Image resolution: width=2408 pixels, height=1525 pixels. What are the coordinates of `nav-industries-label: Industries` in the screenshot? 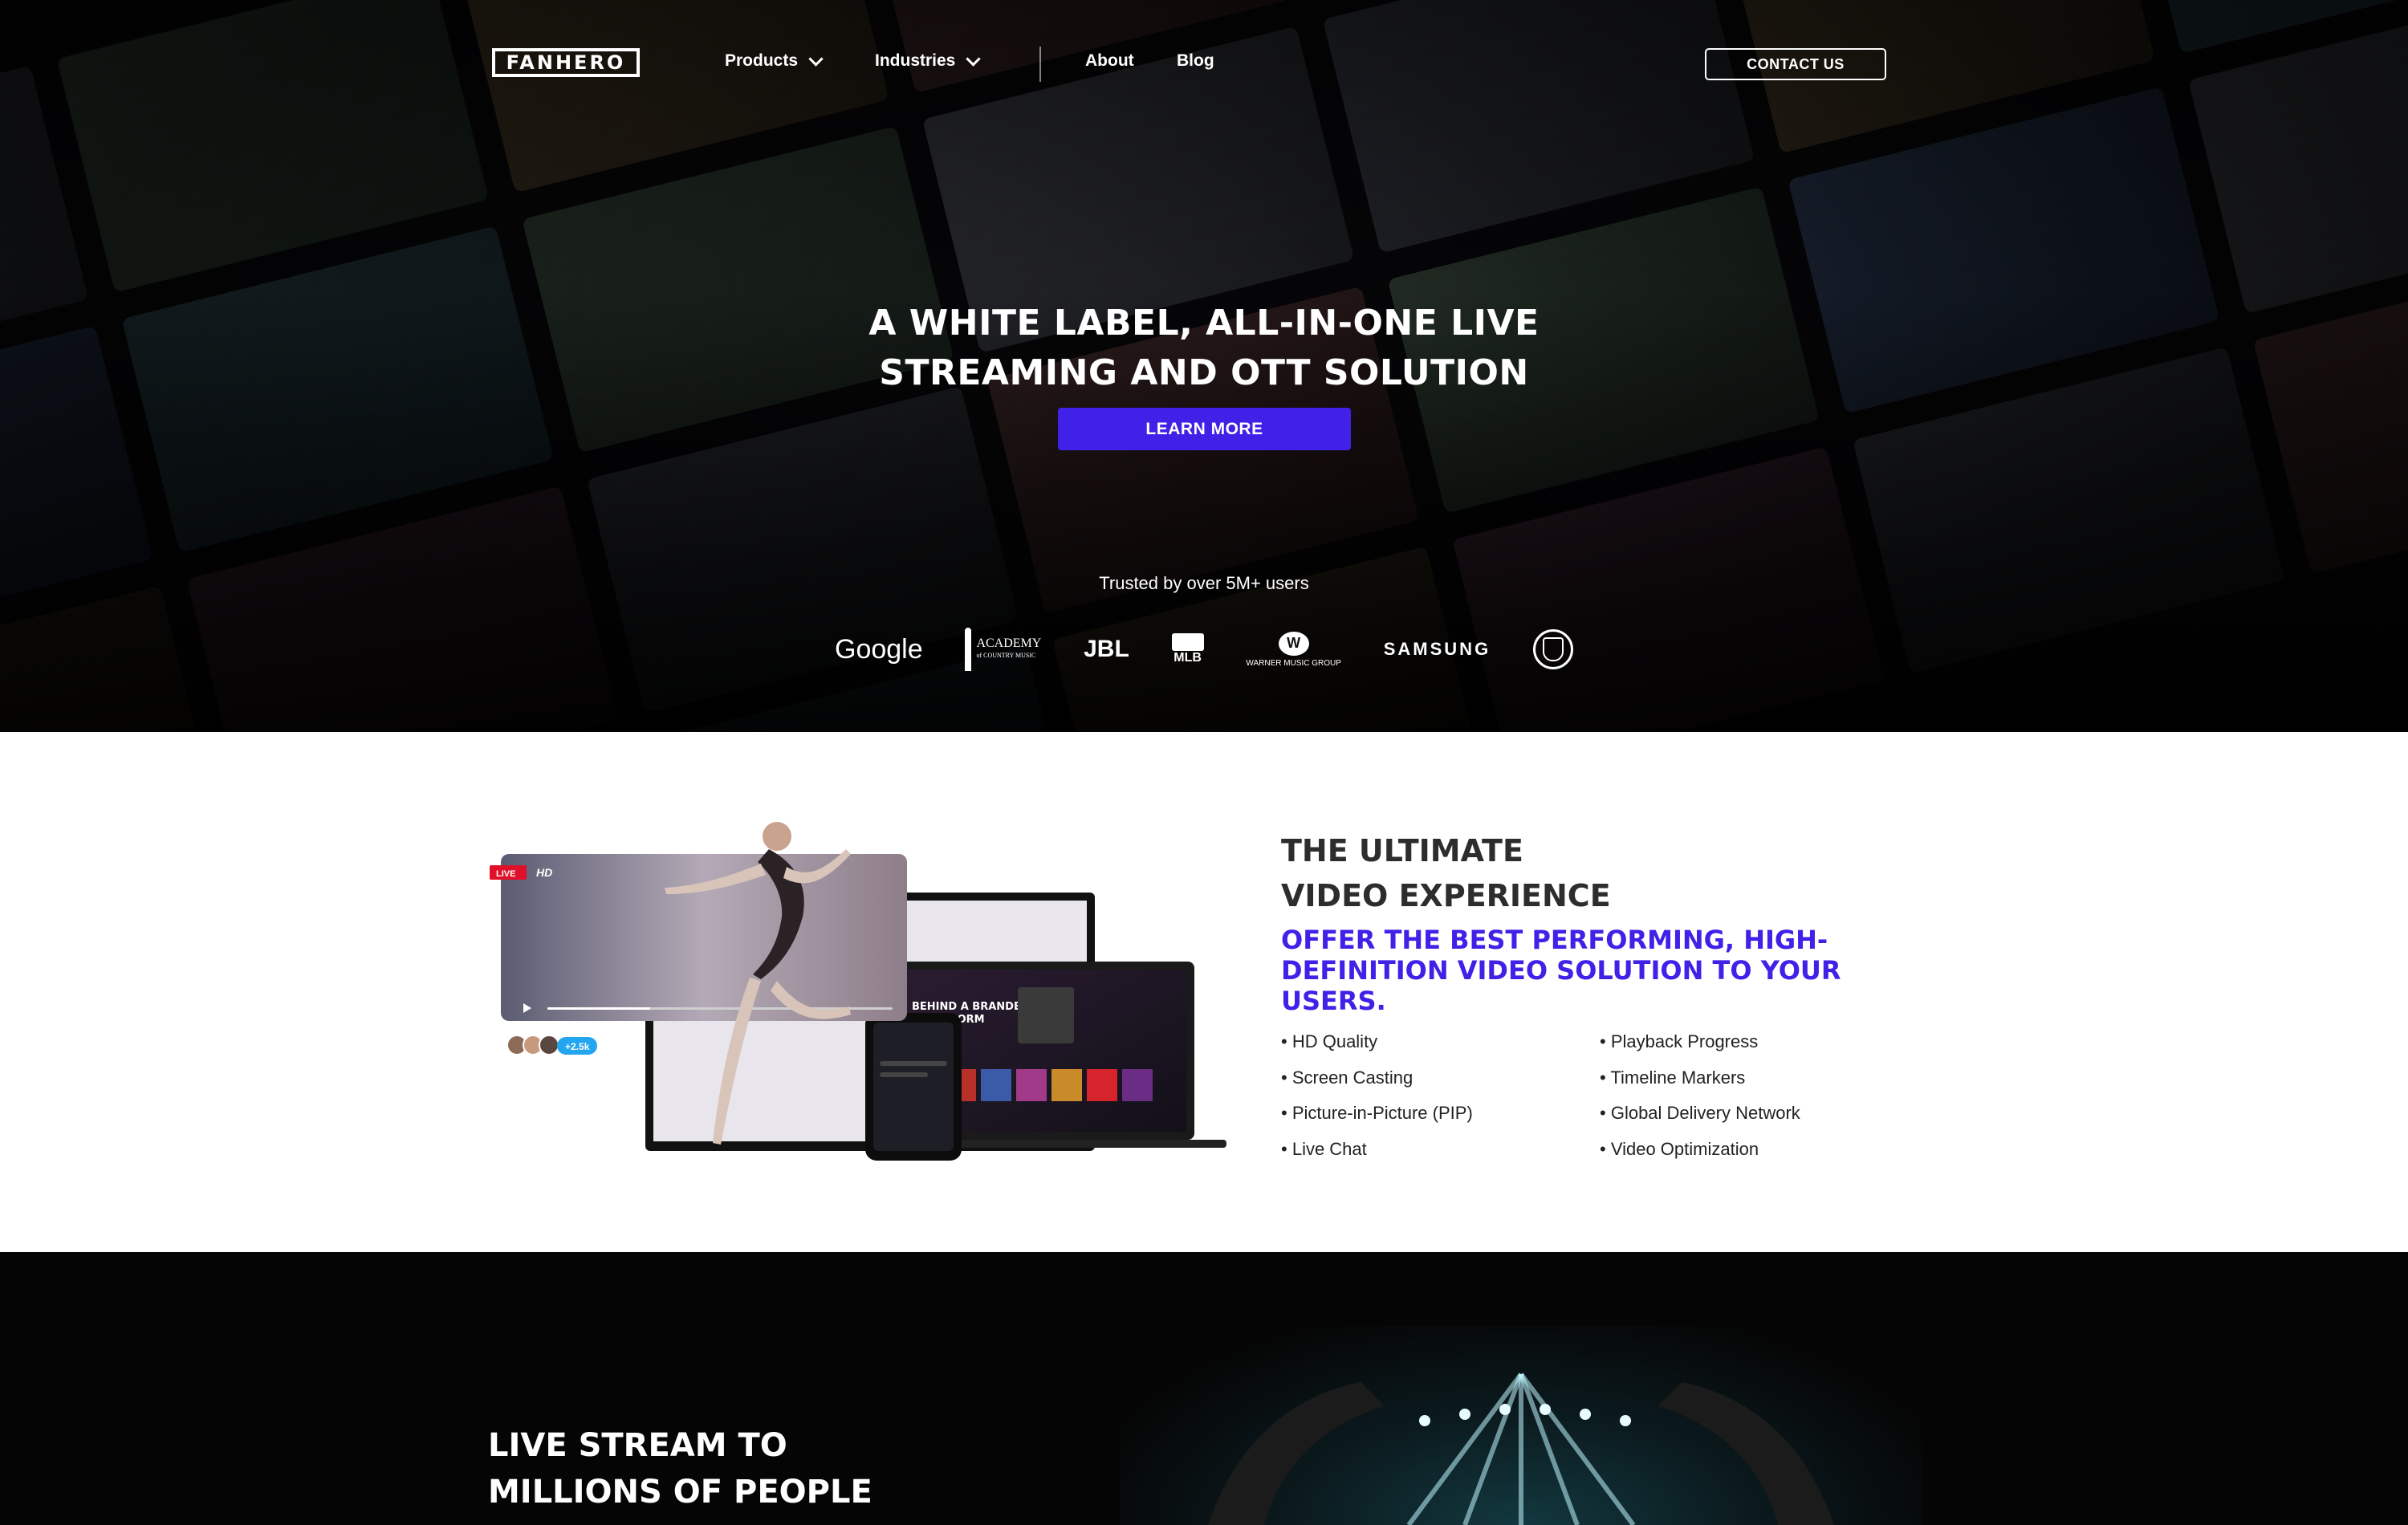 It's located at (915, 61).